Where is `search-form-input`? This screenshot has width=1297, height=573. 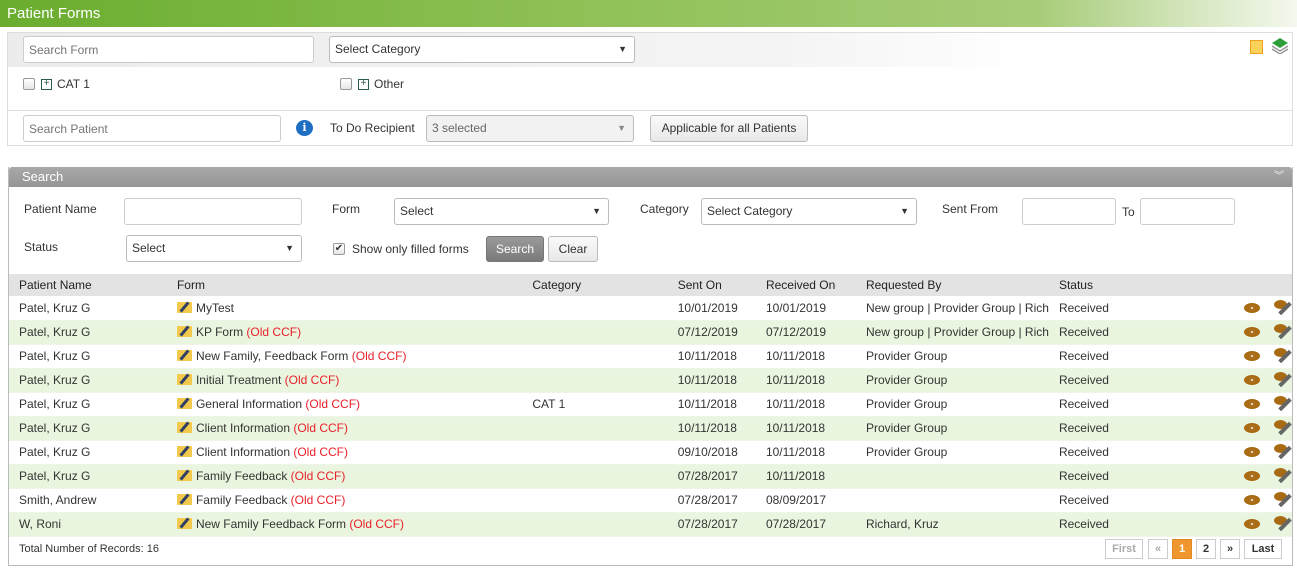 search-form-input is located at coordinates (168, 49).